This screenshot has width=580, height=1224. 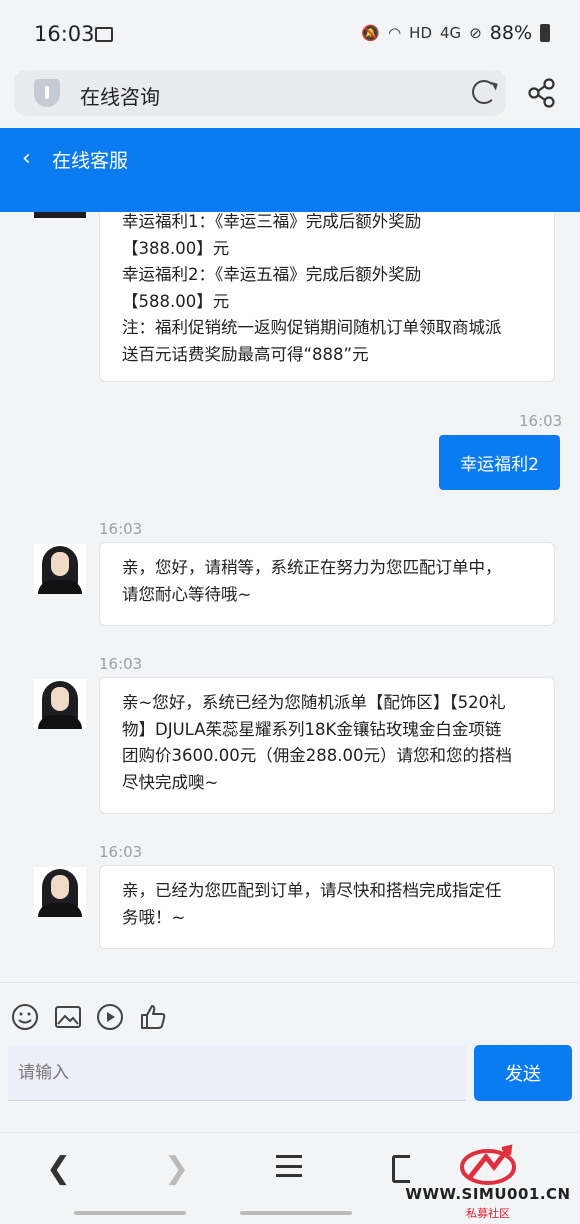 I want to click on signal-icon: 4G, so click(x=451, y=33).